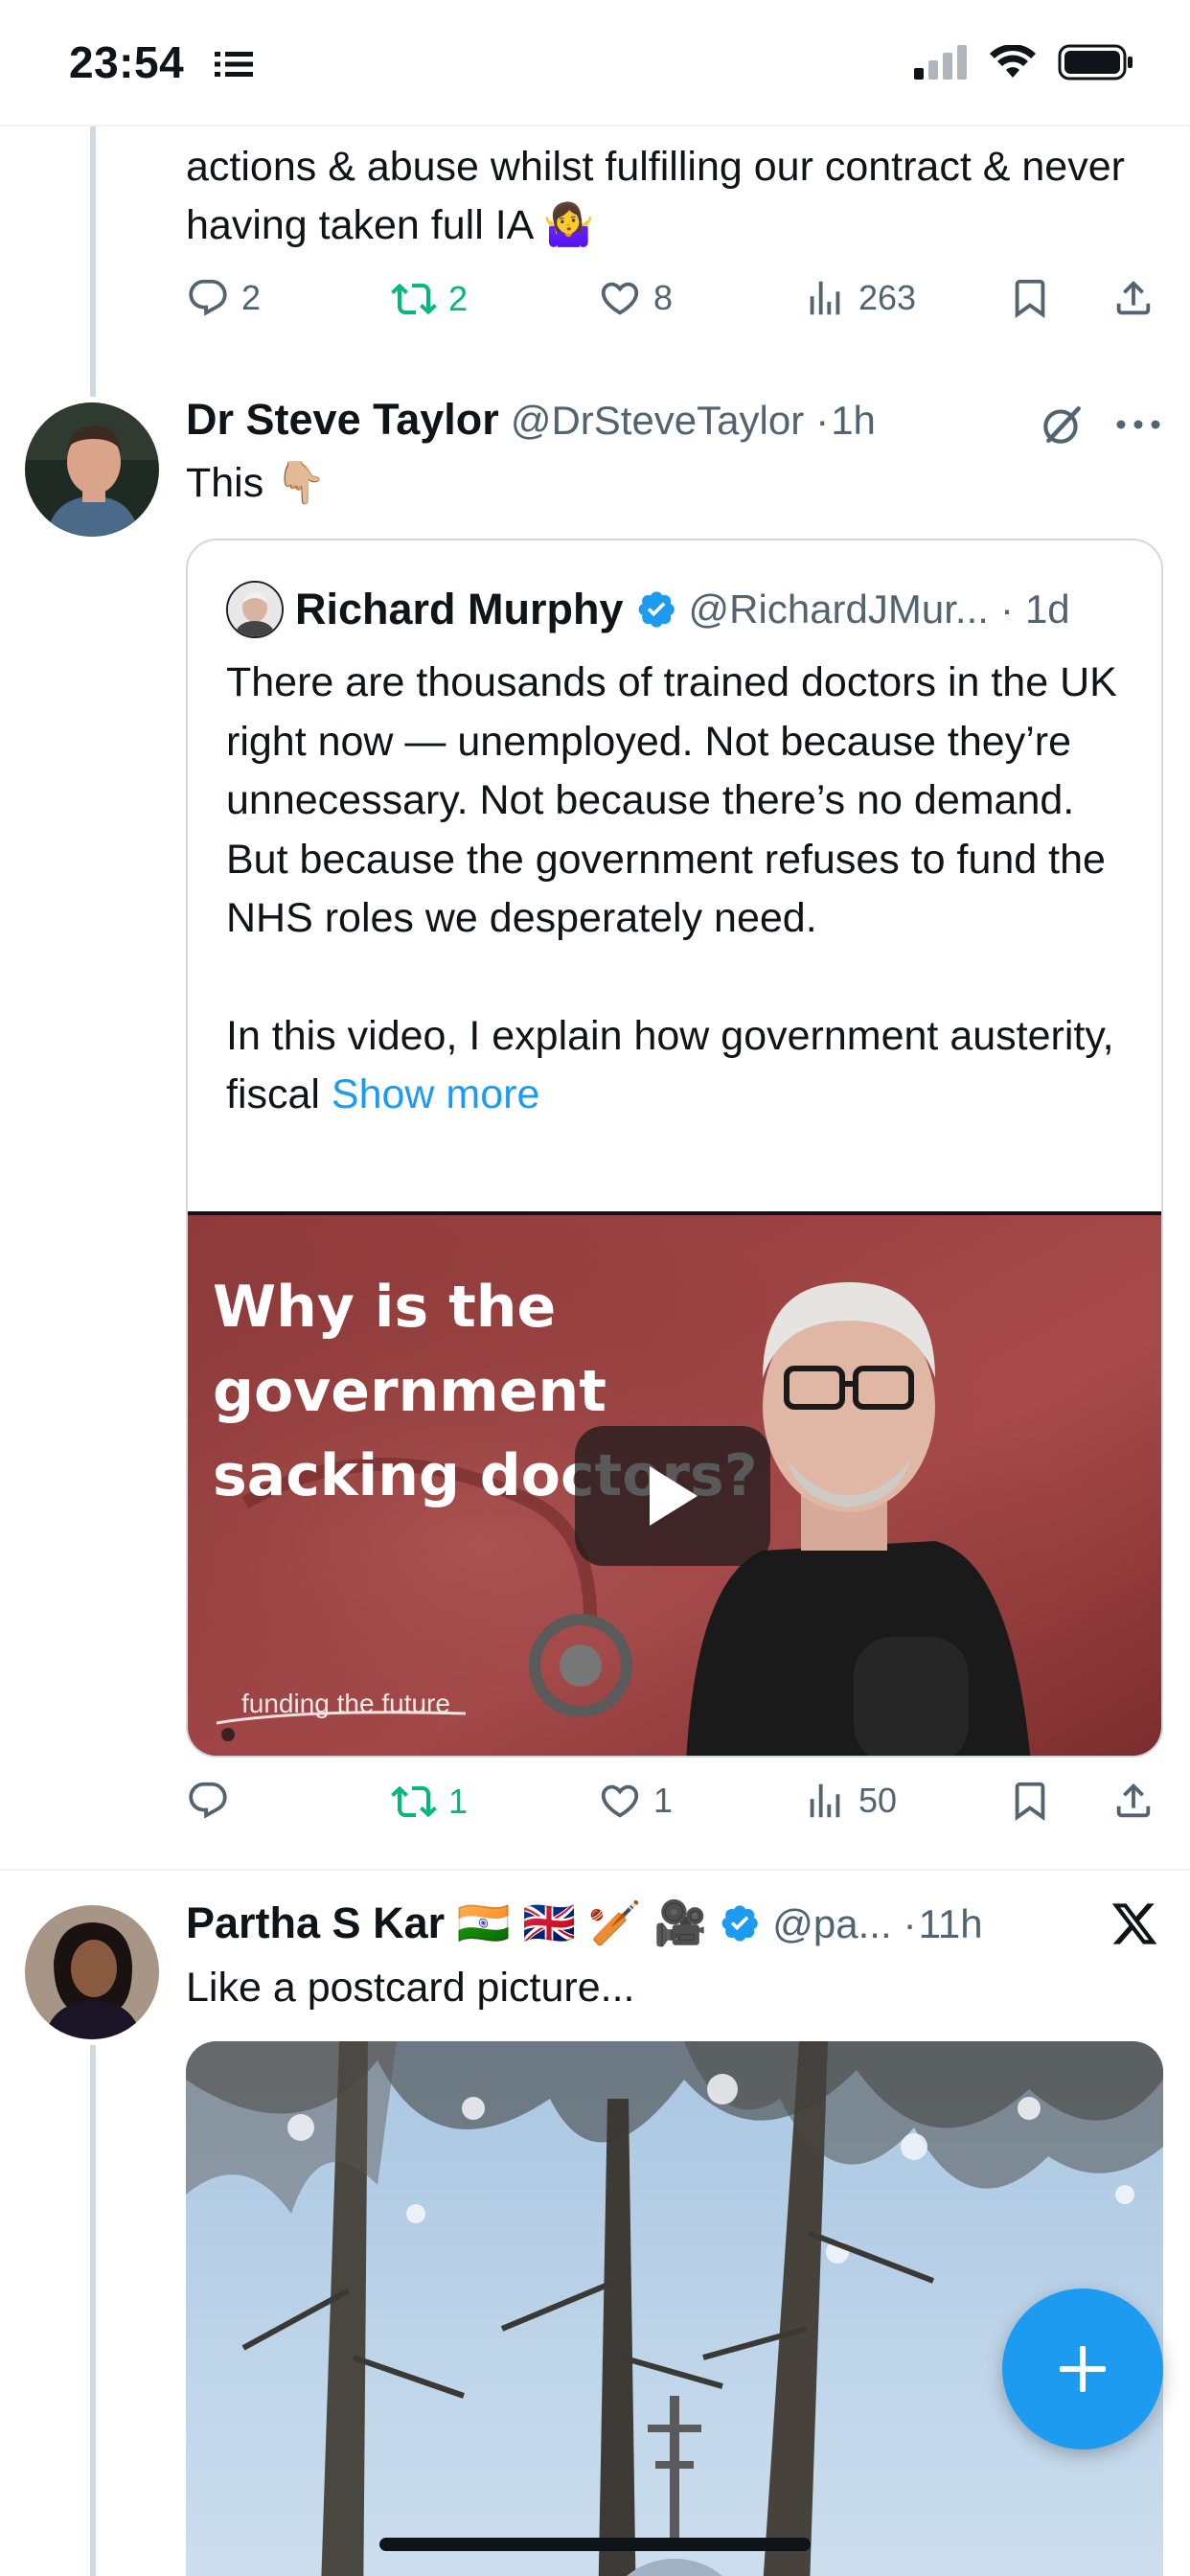 This screenshot has width=1190, height=2576. Describe the element at coordinates (460, 609) in the screenshot. I see `quote-author-name: Richard Murphy` at that location.